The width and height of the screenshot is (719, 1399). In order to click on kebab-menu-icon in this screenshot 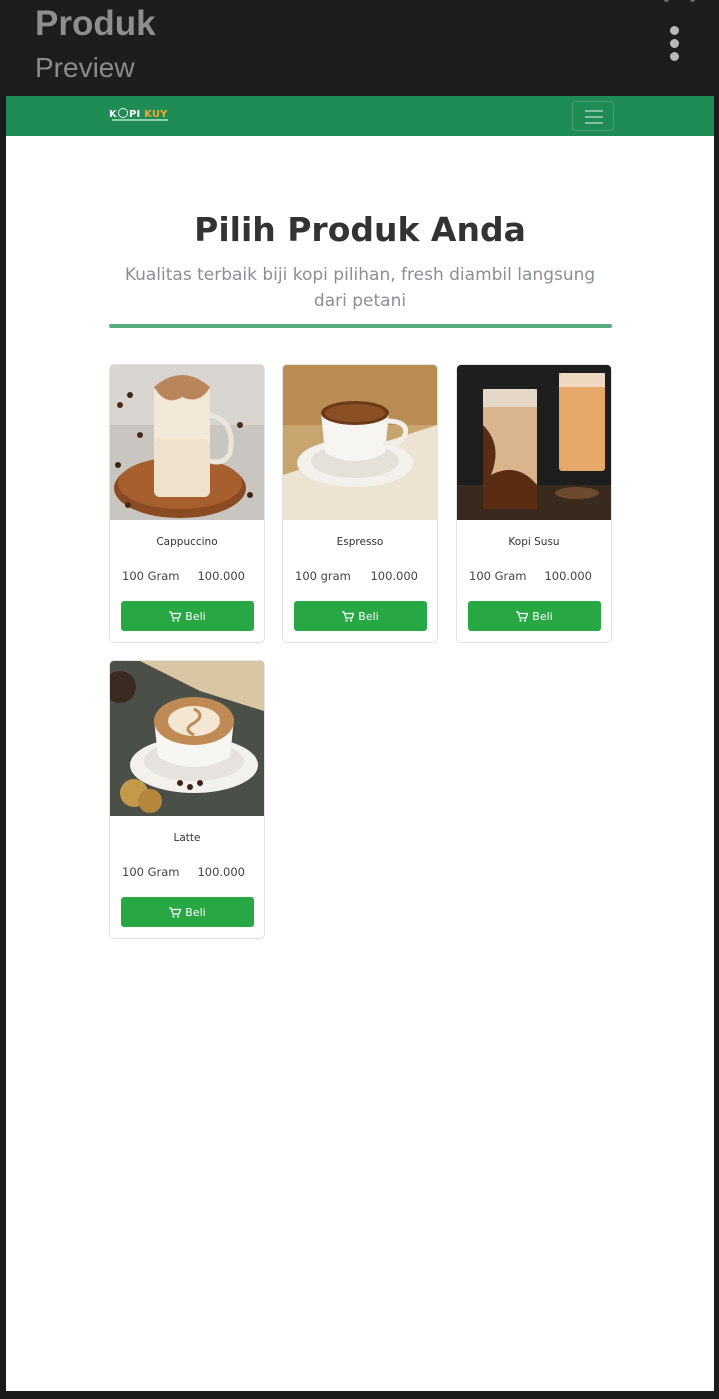, I will do `click(675, 44)`.